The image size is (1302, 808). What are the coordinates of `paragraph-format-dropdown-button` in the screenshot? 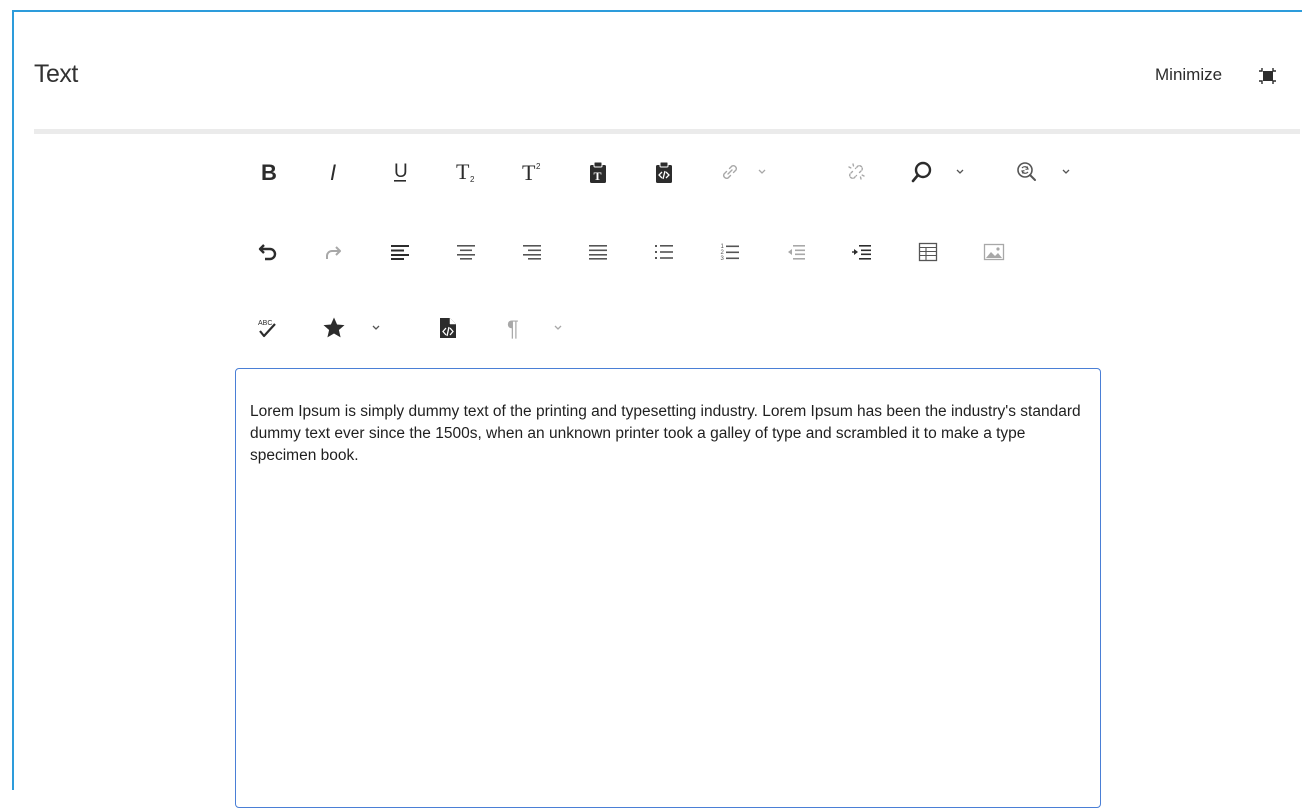 It's located at (558, 328).